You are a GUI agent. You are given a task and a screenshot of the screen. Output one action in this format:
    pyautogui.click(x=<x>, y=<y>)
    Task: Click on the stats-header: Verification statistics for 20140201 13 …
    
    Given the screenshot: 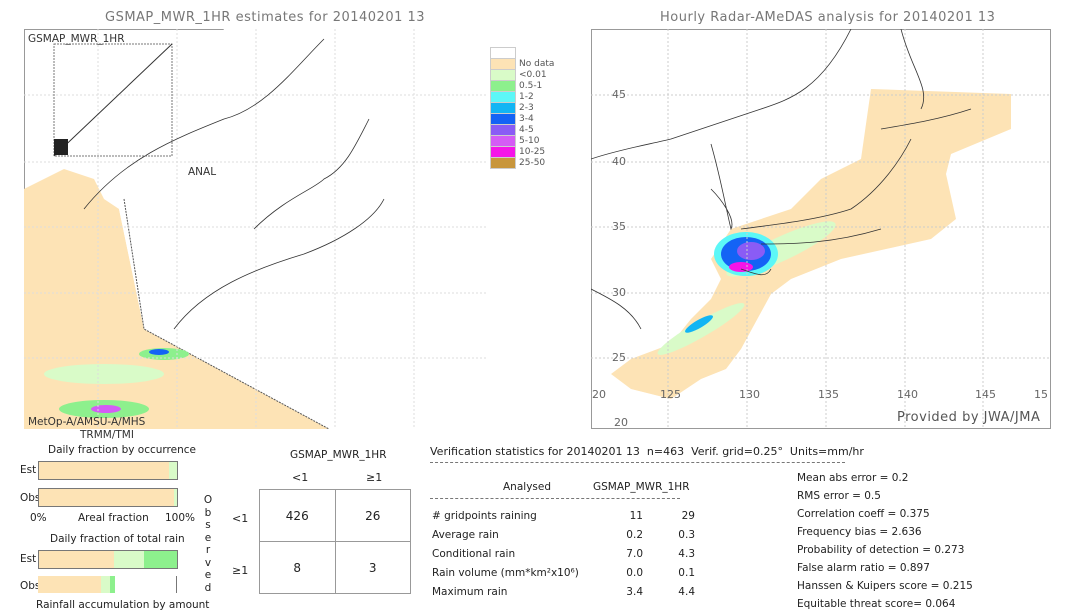 What is the action you would take?
    pyautogui.click(x=647, y=451)
    